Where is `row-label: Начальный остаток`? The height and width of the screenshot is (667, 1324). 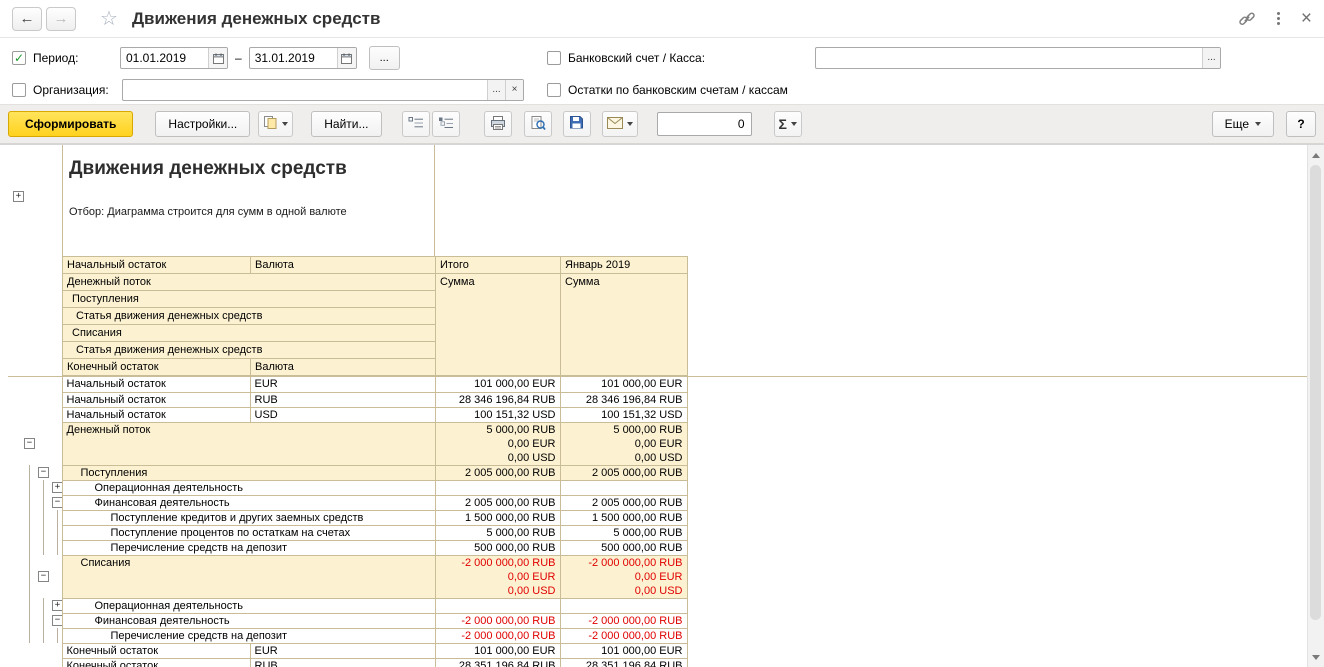 row-label: Начальный остаток is located at coordinates (156, 400).